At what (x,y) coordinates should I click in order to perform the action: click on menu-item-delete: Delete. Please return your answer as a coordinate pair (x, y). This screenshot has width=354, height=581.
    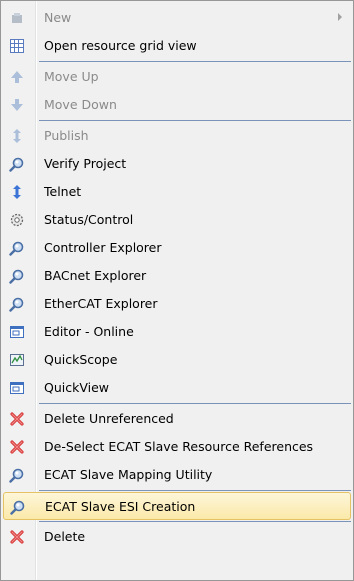
    Looking at the image, I should click on (177, 537).